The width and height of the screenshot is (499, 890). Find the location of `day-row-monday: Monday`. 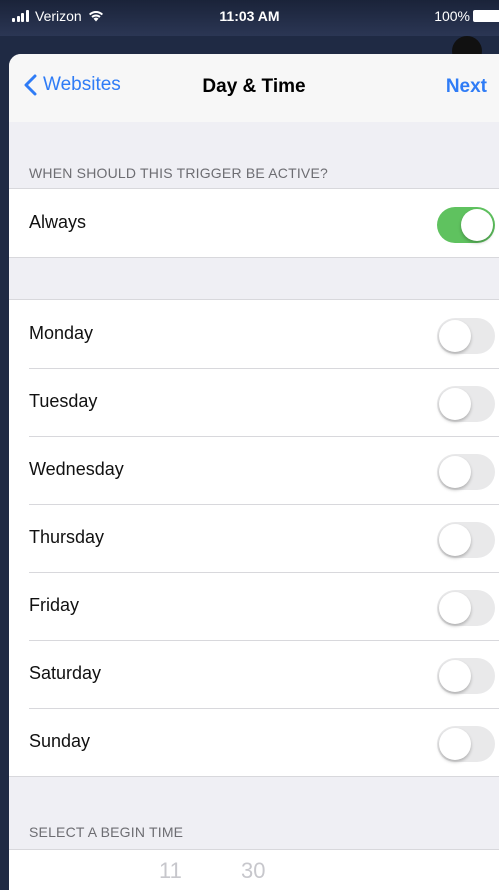

day-row-monday: Monday is located at coordinates (254, 334).